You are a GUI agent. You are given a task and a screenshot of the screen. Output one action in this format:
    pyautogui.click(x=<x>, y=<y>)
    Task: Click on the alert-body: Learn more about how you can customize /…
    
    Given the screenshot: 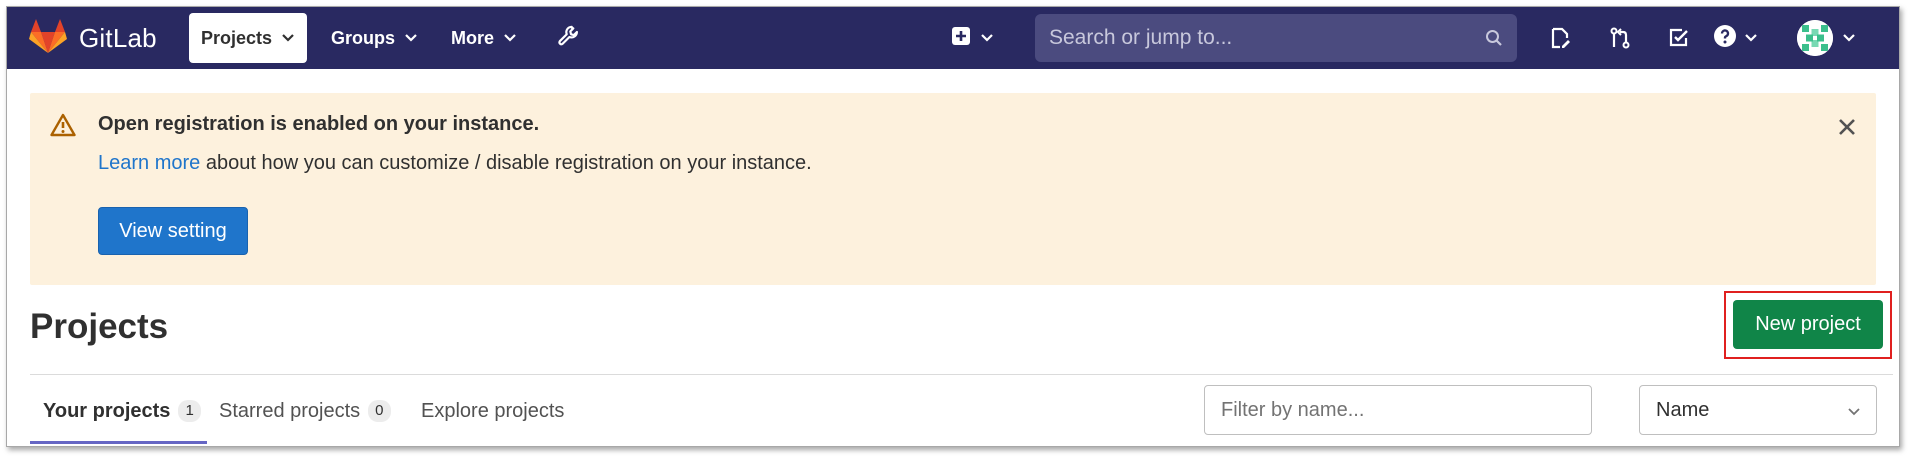 What is the action you would take?
    pyautogui.click(x=455, y=163)
    